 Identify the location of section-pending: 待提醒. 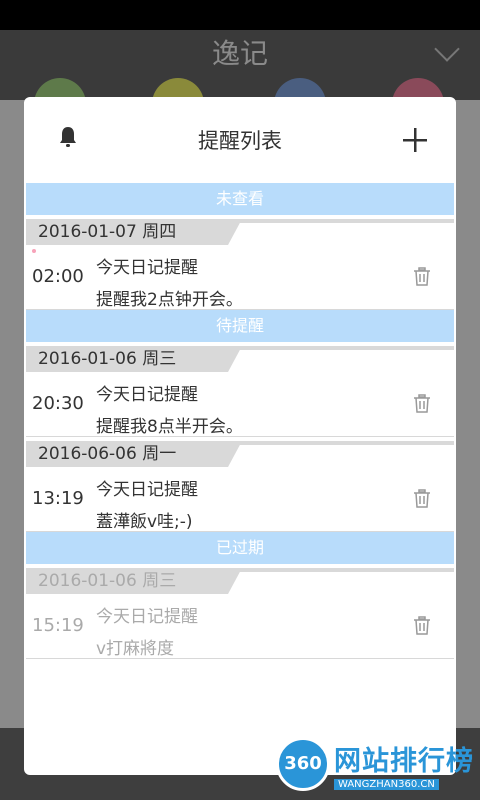
(240, 326).